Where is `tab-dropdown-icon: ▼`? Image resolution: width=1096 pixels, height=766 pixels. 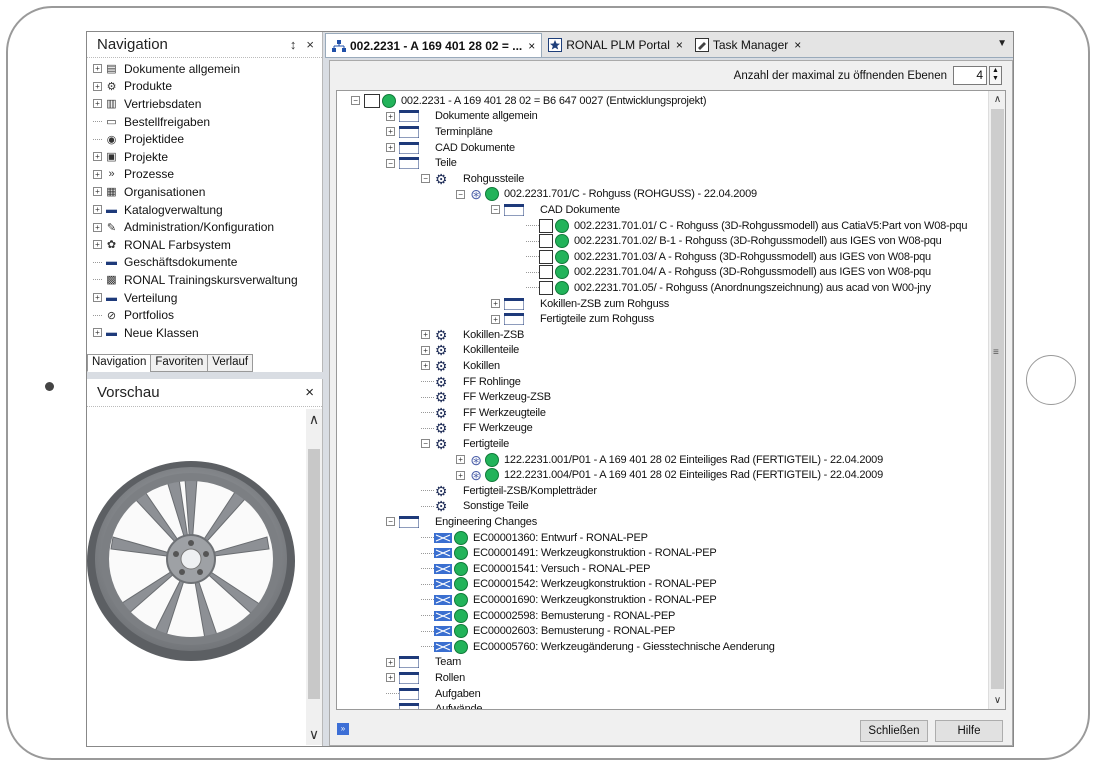 tab-dropdown-icon: ▼ is located at coordinates (1002, 43).